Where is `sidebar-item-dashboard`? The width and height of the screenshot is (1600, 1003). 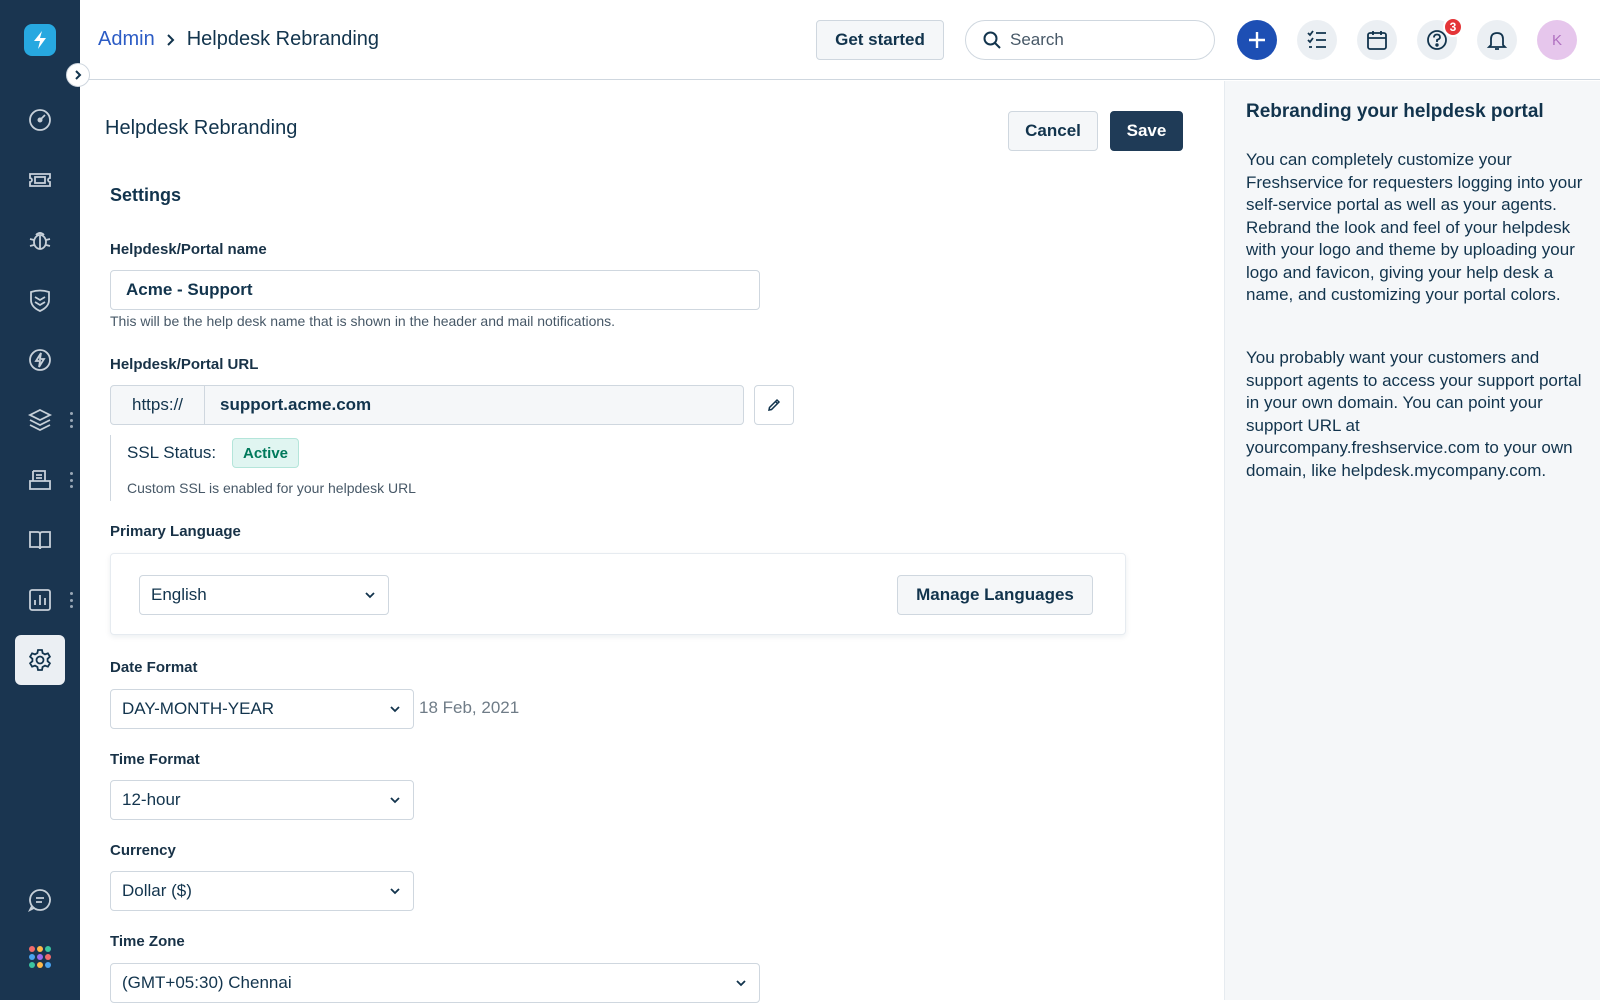
sidebar-item-dashboard is located at coordinates (40, 120).